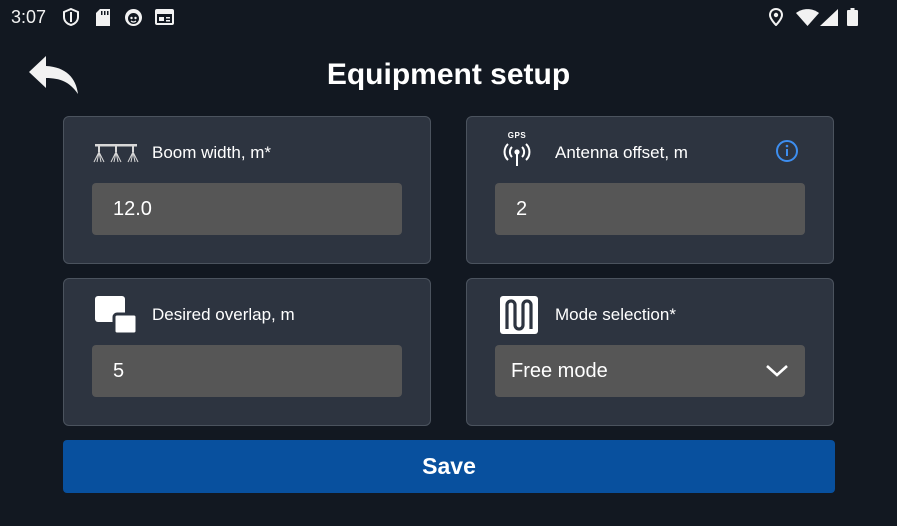 The image size is (897, 526). I want to click on desired-overlap-card: Desired overlap, m, so click(247, 352).